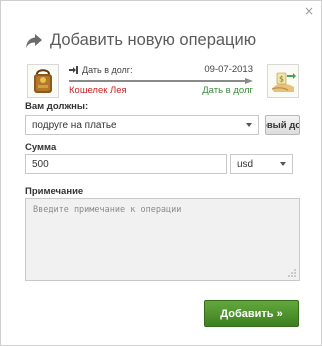 Image resolution: width=322 pixels, height=346 pixels. Describe the element at coordinates (142, 125) in the screenshot. I see `debtor-select: подруге на платье` at that location.